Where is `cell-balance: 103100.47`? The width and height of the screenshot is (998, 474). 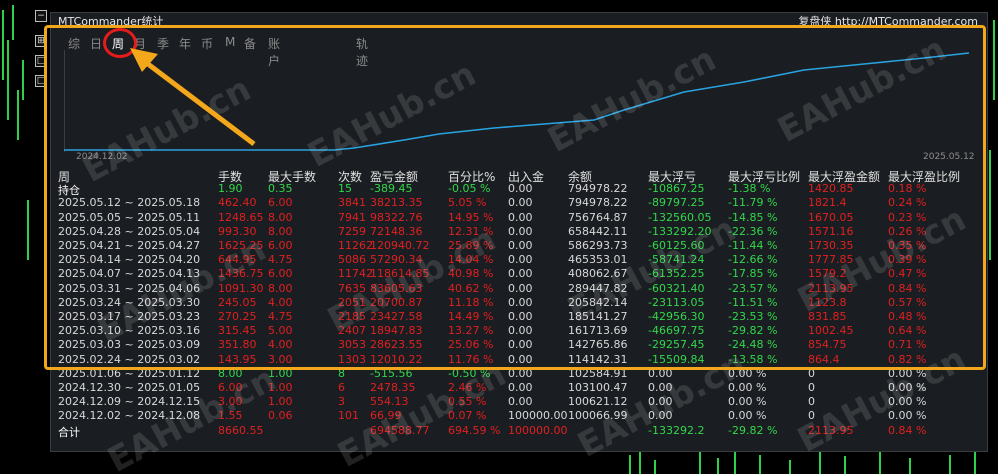 cell-balance: 103100.47 is located at coordinates (598, 387).